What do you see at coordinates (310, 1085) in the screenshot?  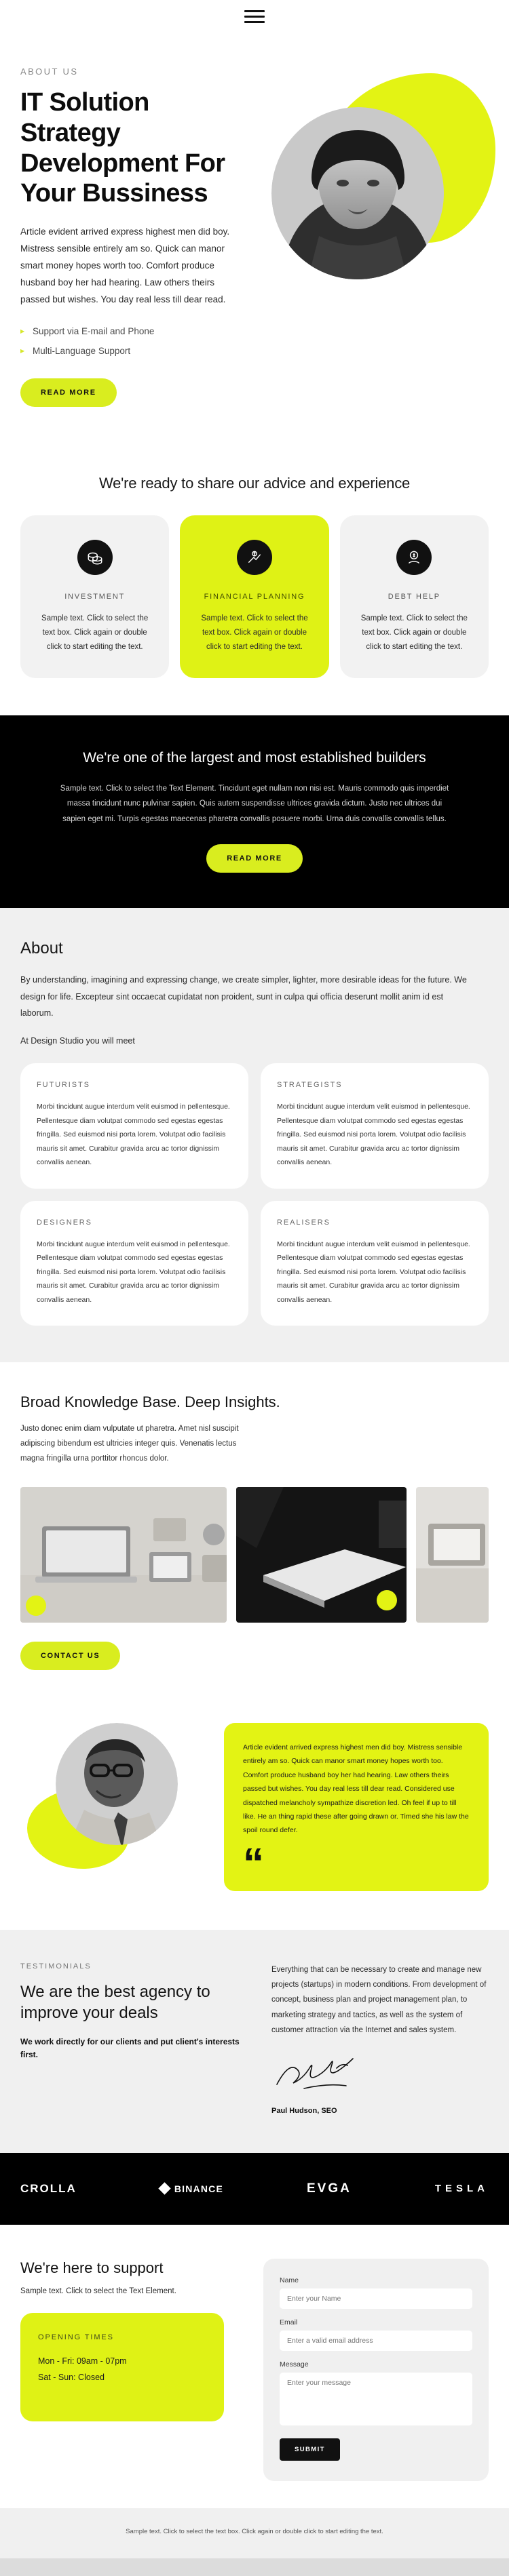 I see `team-card-title: STRATEGISTS` at bounding box center [310, 1085].